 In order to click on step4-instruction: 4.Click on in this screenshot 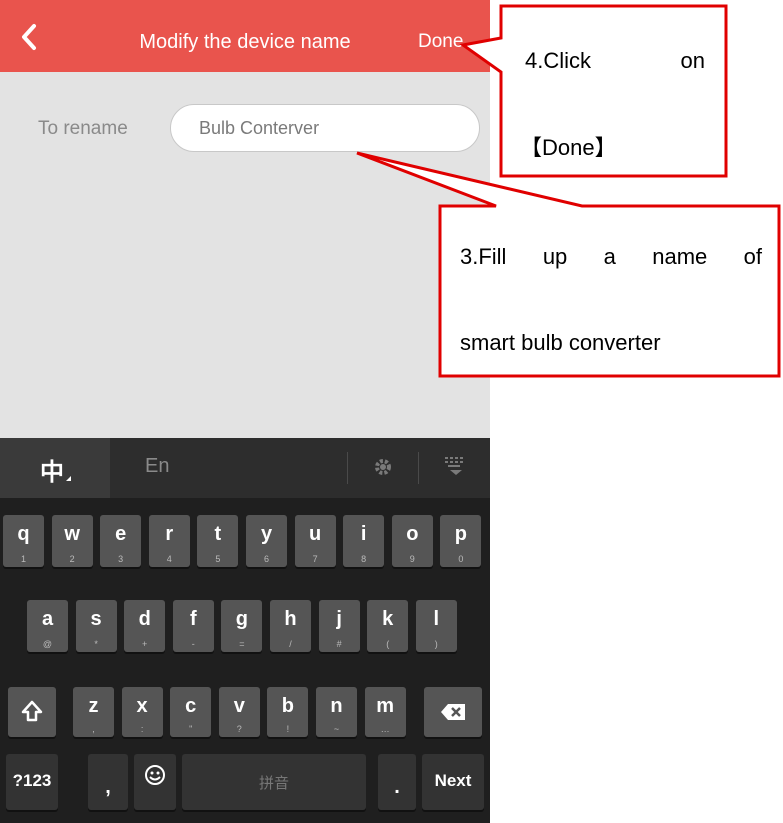, I will do `click(615, 60)`.